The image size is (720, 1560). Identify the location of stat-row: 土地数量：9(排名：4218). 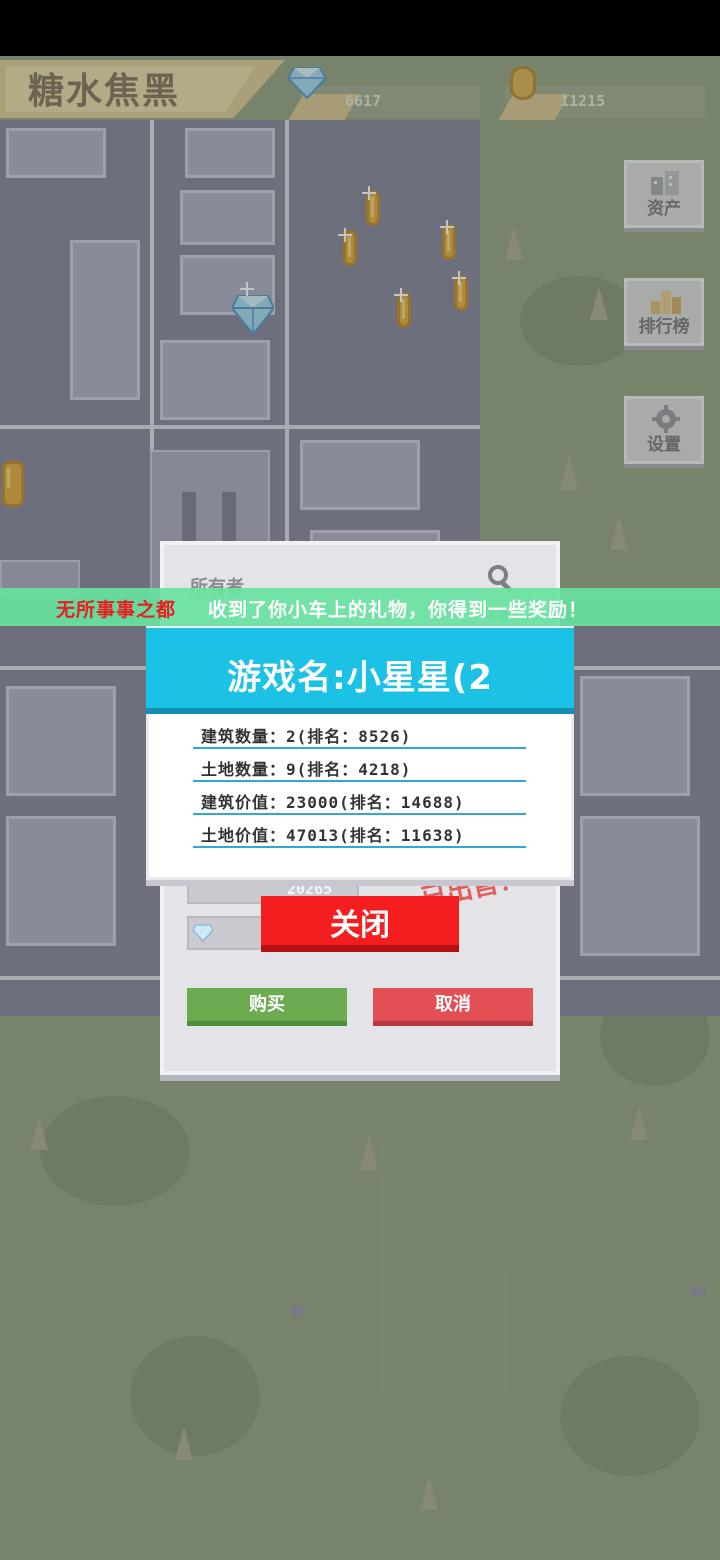
(359, 769).